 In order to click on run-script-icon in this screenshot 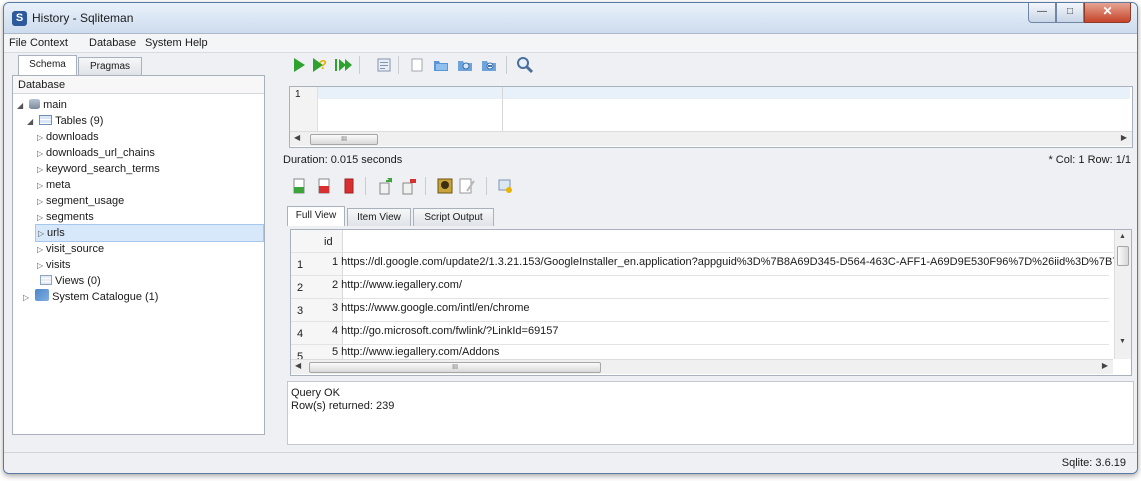, I will do `click(344, 65)`.